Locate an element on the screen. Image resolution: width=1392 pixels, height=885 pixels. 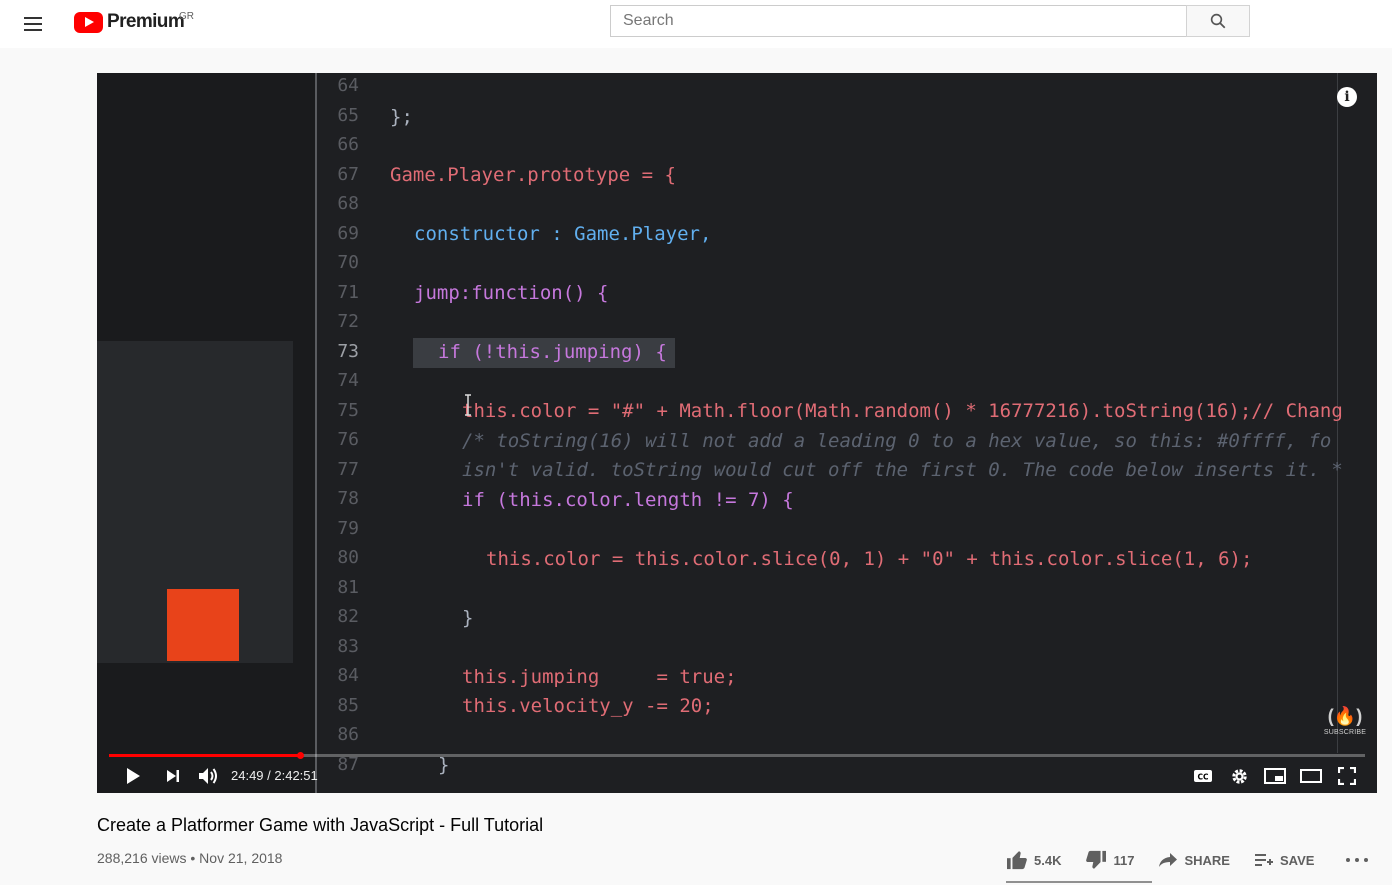
watermark-label: SUBSCRIBE is located at coordinates (1345, 732).